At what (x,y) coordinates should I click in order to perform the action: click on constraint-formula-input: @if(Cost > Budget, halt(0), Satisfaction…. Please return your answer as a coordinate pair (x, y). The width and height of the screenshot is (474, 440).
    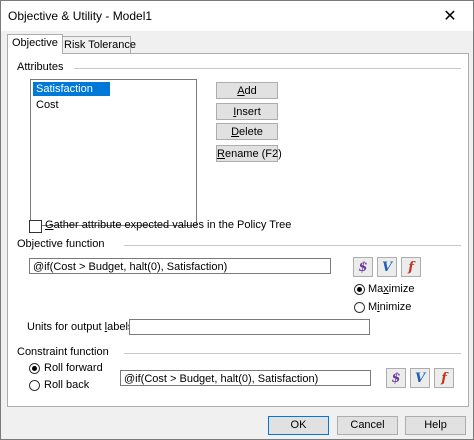
    Looking at the image, I should click on (245, 378).